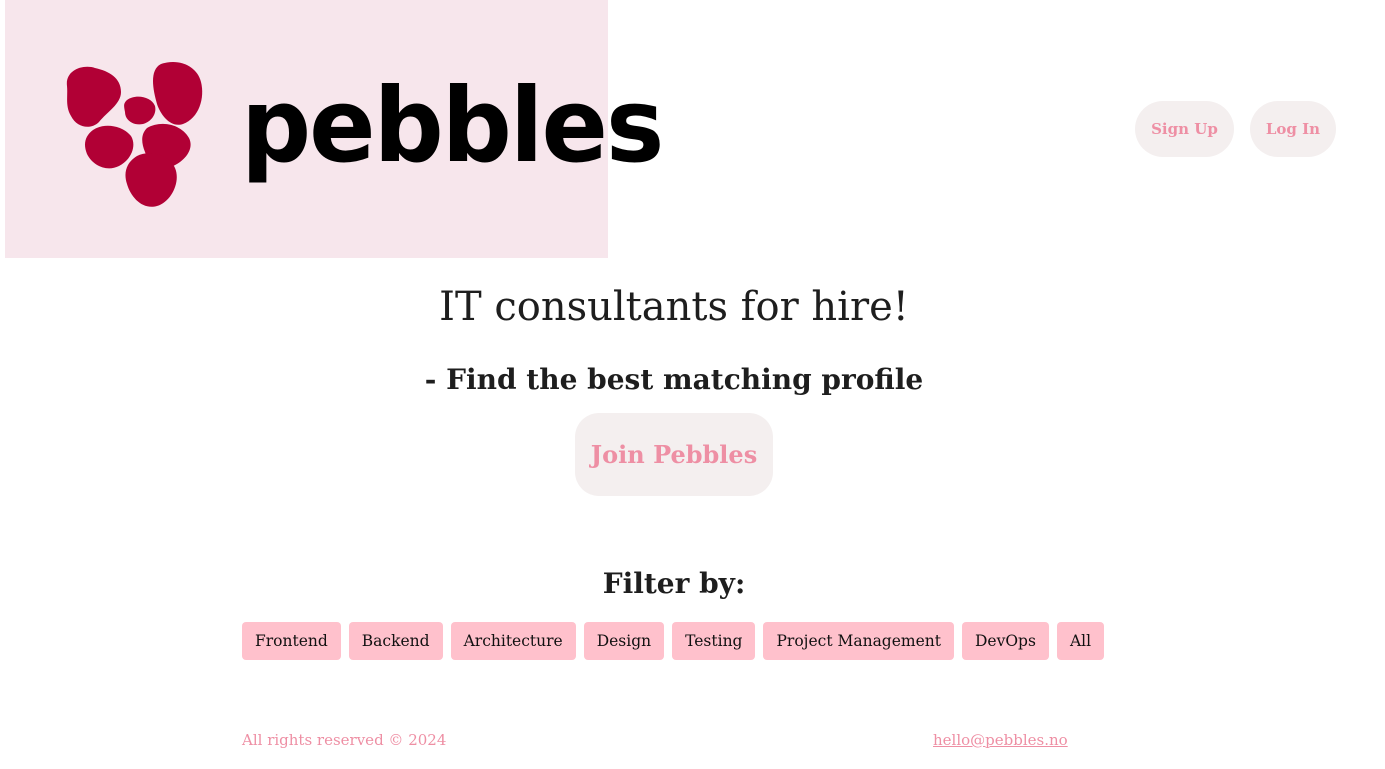  I want to click on footer-copyright: All rights reserved © 2024, so click(344, 740).